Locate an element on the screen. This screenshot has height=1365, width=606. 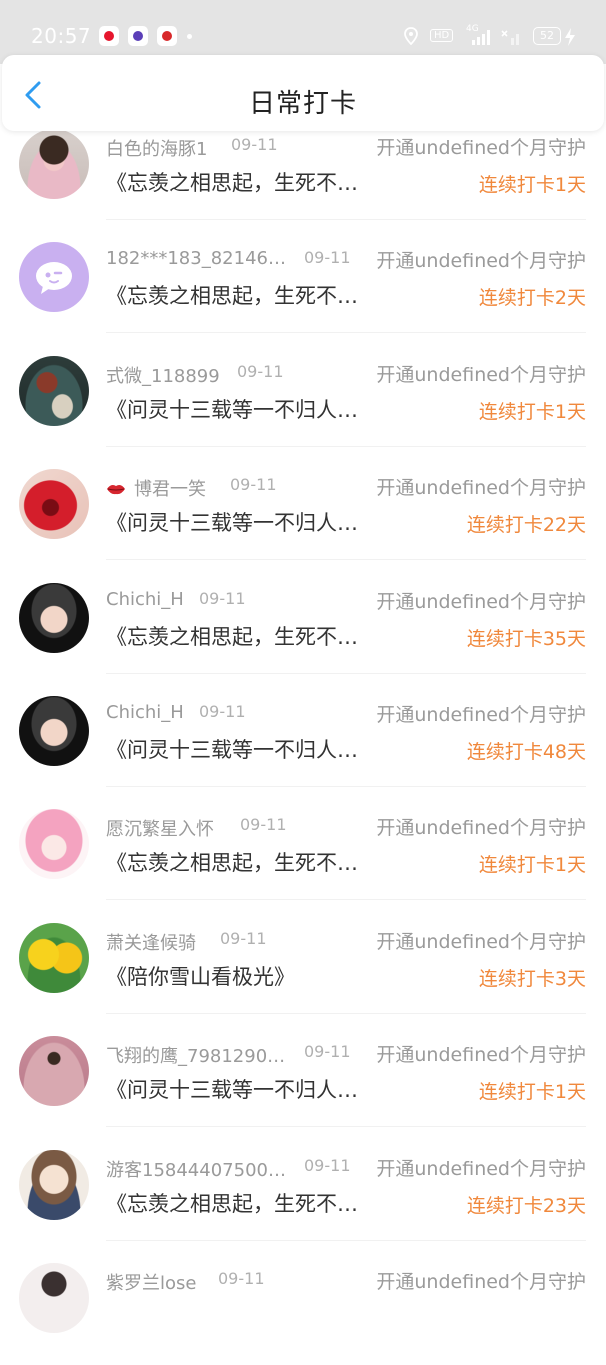
signal-icon is located at coordinates (481, 37).